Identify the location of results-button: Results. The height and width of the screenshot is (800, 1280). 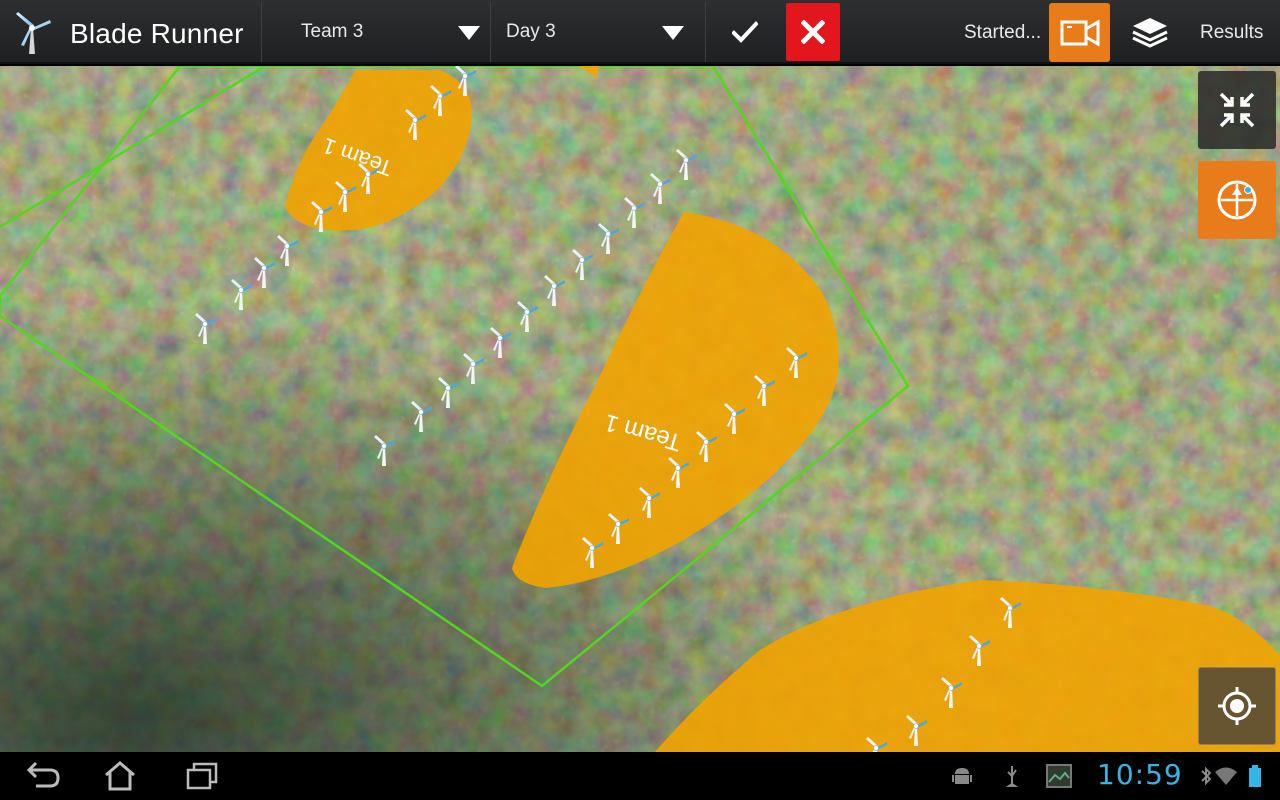
(1231, 33).